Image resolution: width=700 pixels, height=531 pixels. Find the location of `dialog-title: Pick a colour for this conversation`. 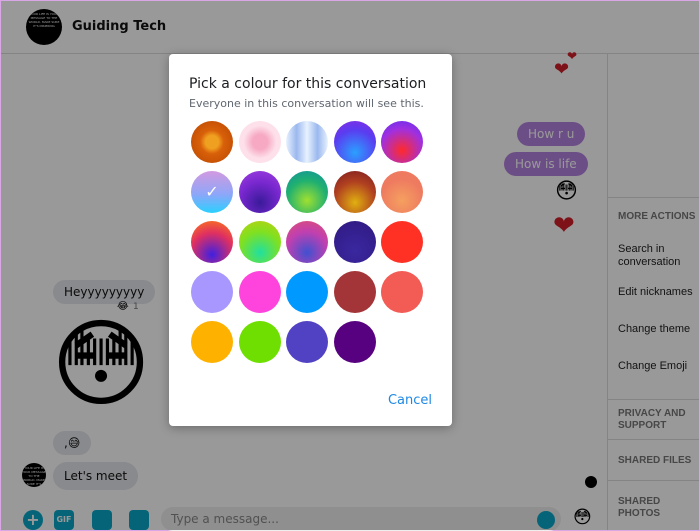

dialog-title: Pick a colour for this conversation is located at coordinates (308, 84).